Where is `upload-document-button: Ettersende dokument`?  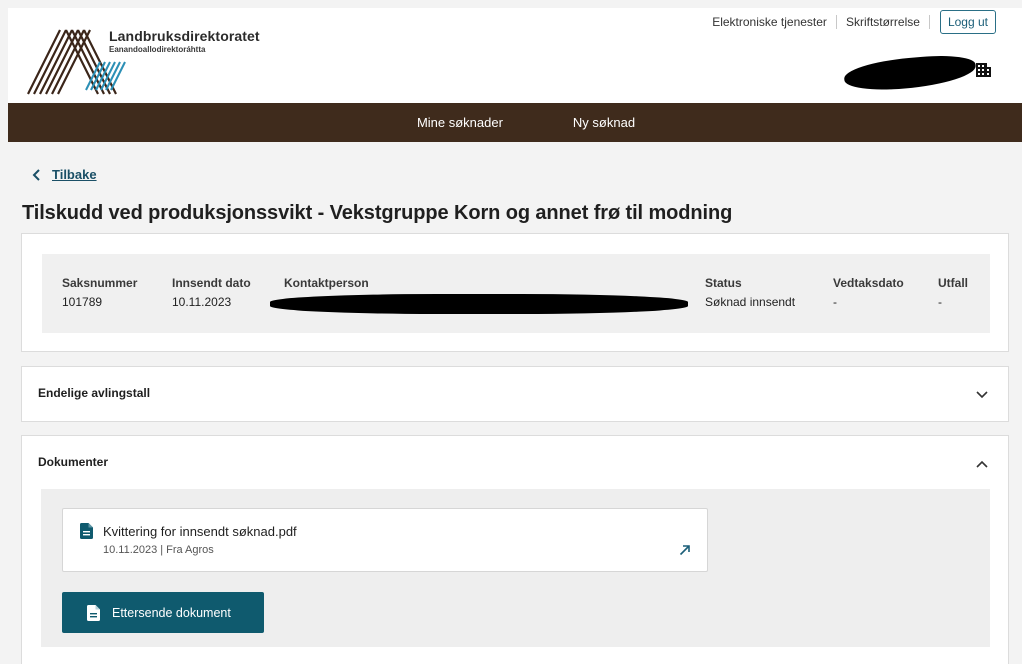 upload-document-button: Ettersende dokument is located at coordinates (163, 612).